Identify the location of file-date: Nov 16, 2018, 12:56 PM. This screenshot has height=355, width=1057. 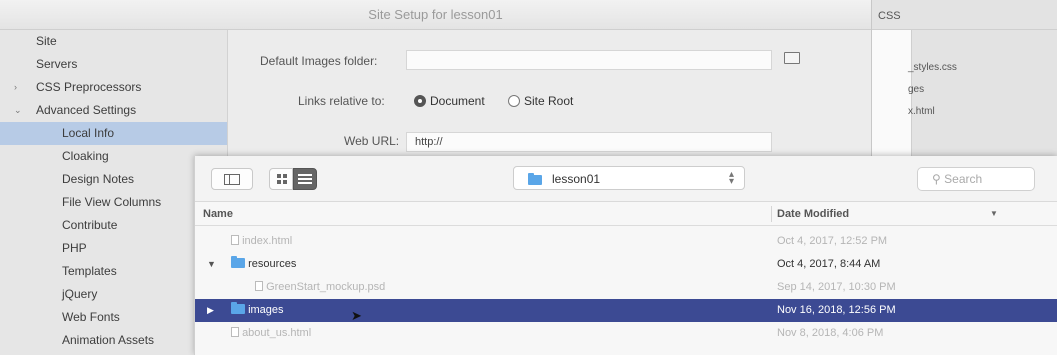
(836, 310).